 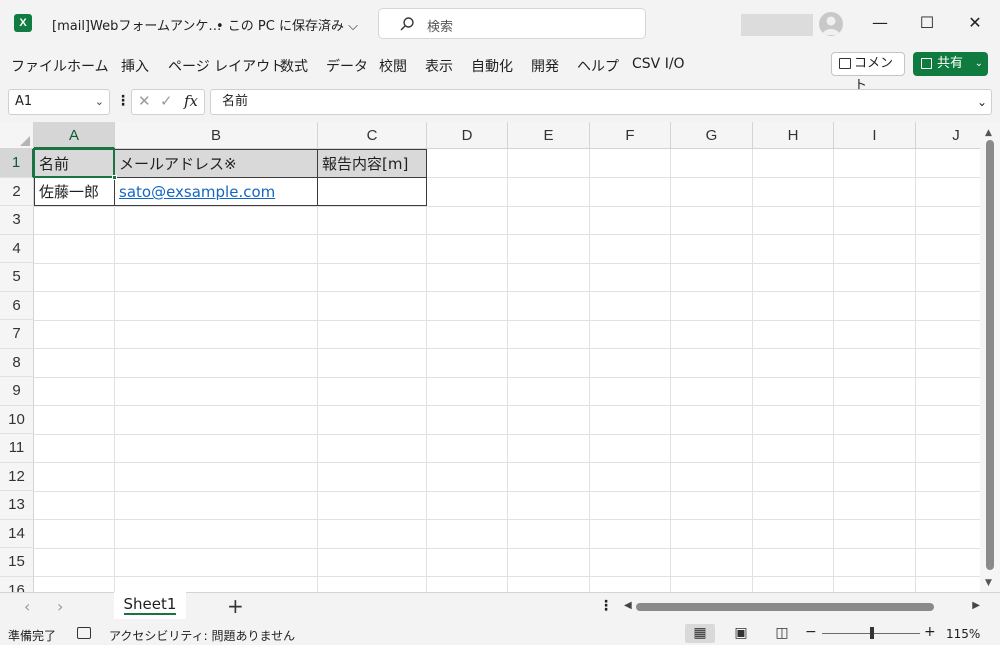 I want to click on sheet-tab-label: Sheet1, so click(x=150, y=604).